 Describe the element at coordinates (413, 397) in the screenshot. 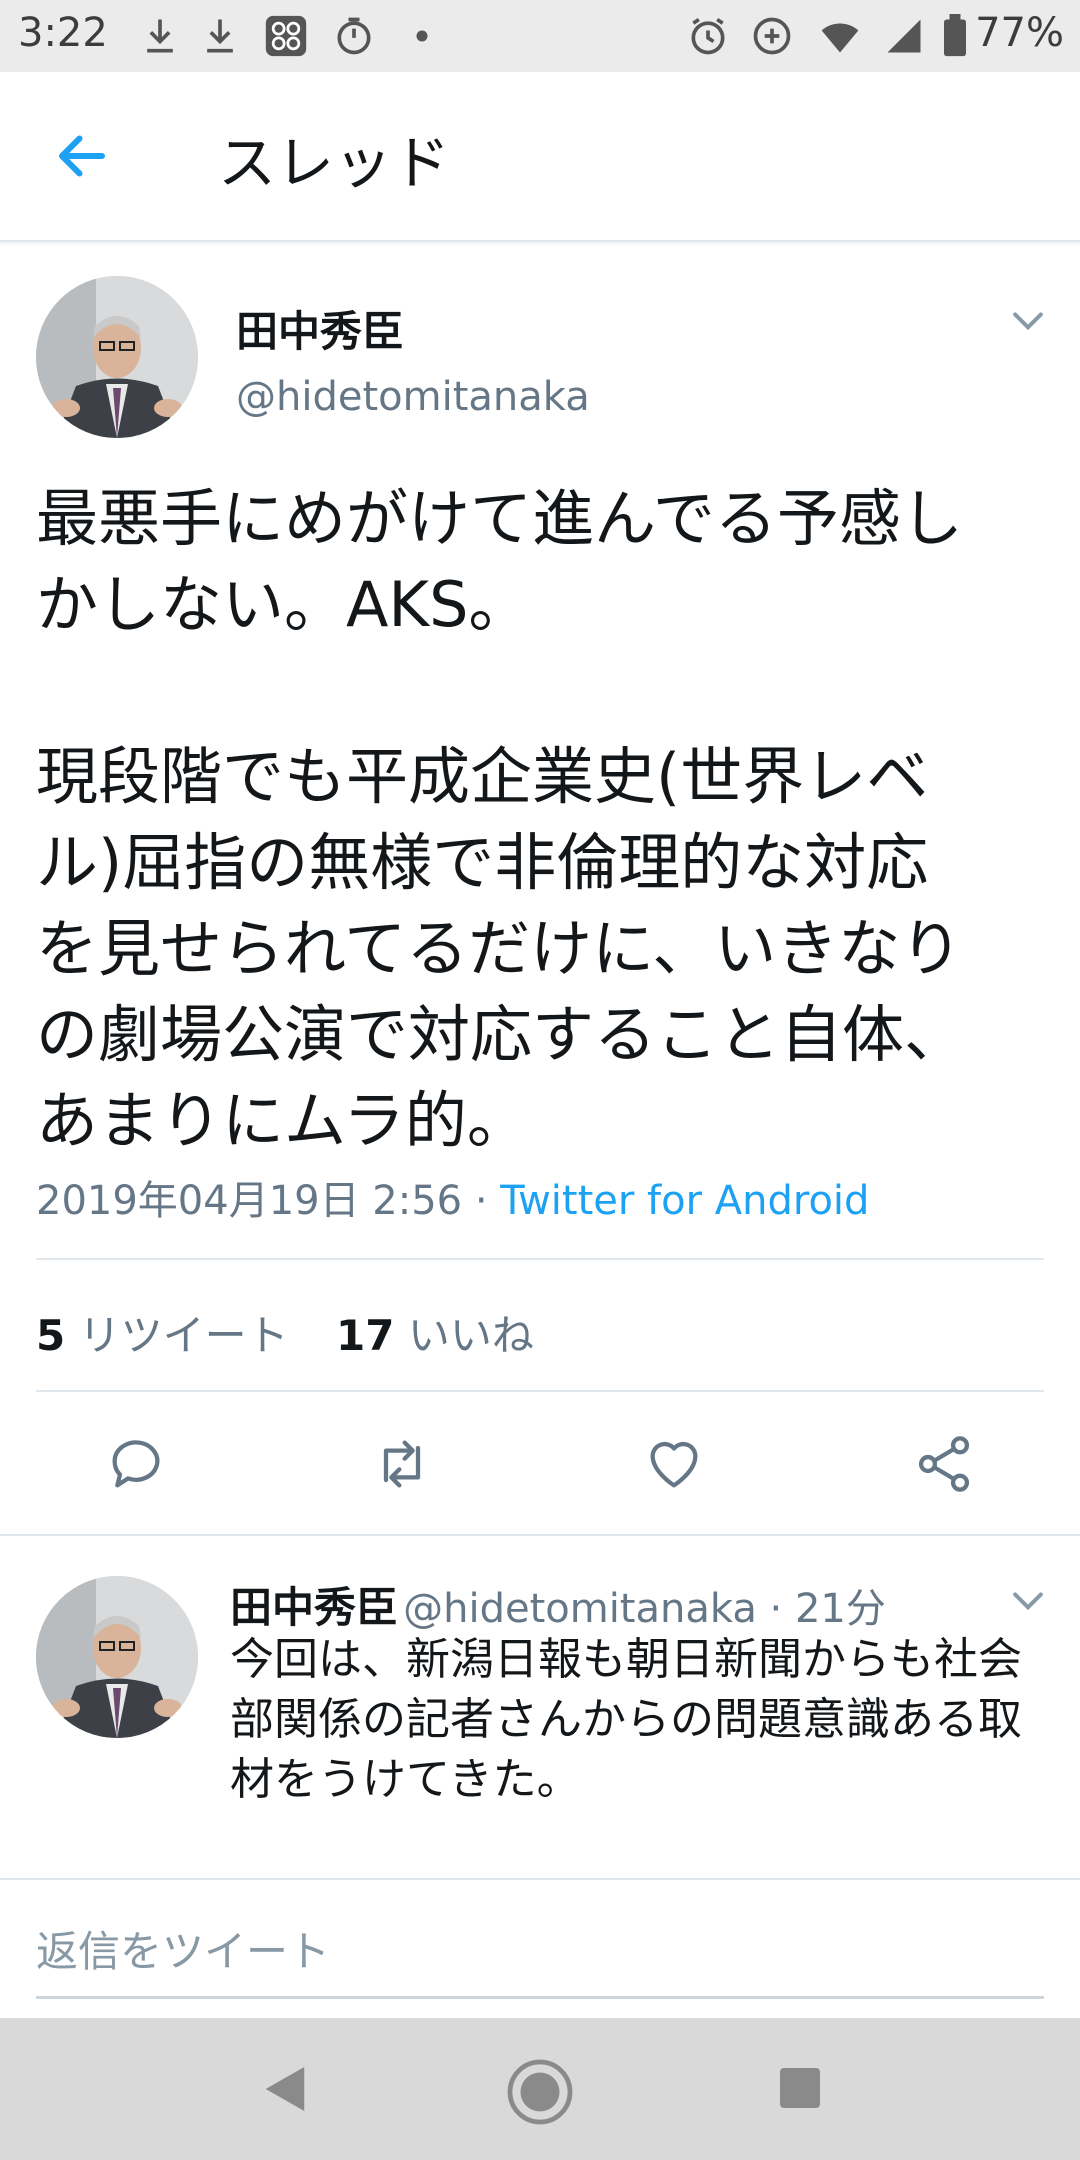

I see `author-handle: @hidetomitanaka` at that location.